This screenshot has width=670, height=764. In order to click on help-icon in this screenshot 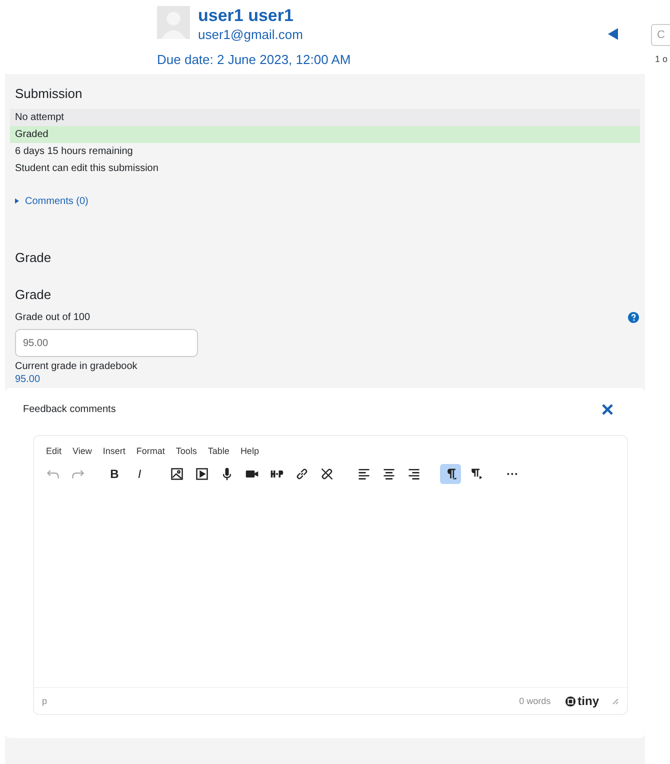, I will do `click(633, 317)`.